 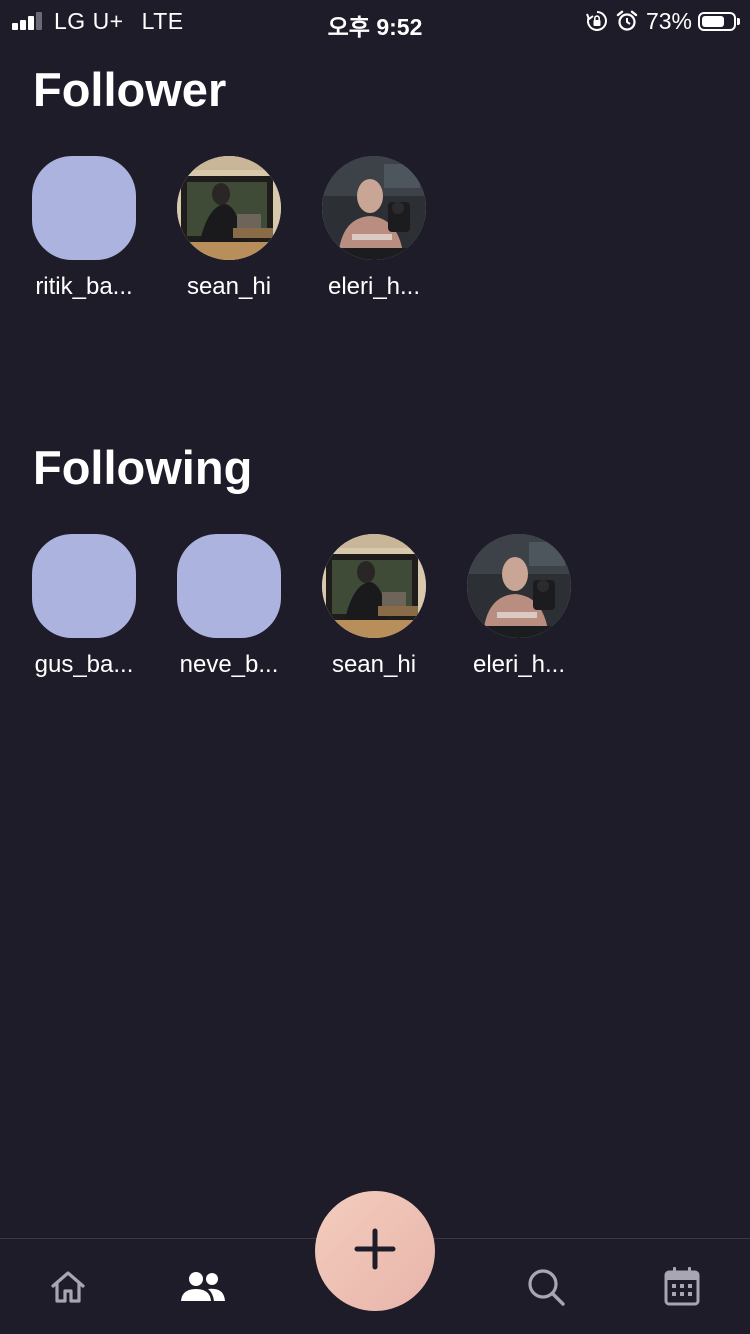 I want to click on alarm-icon, so click(x=627, y=21).